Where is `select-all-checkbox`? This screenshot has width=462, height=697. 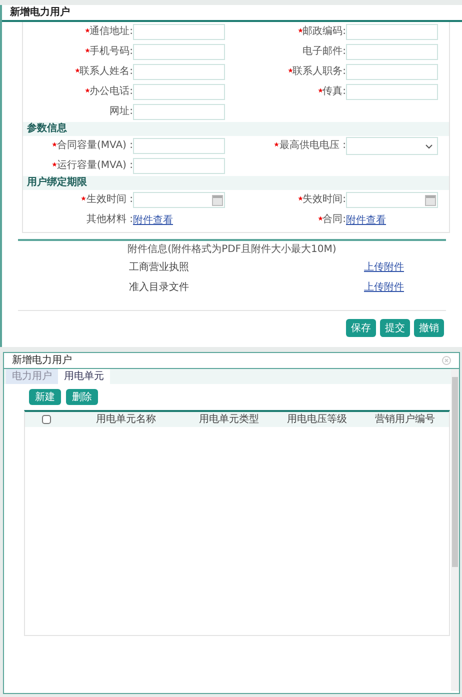
select-all-checkbox is located at coordinates (46, 419).